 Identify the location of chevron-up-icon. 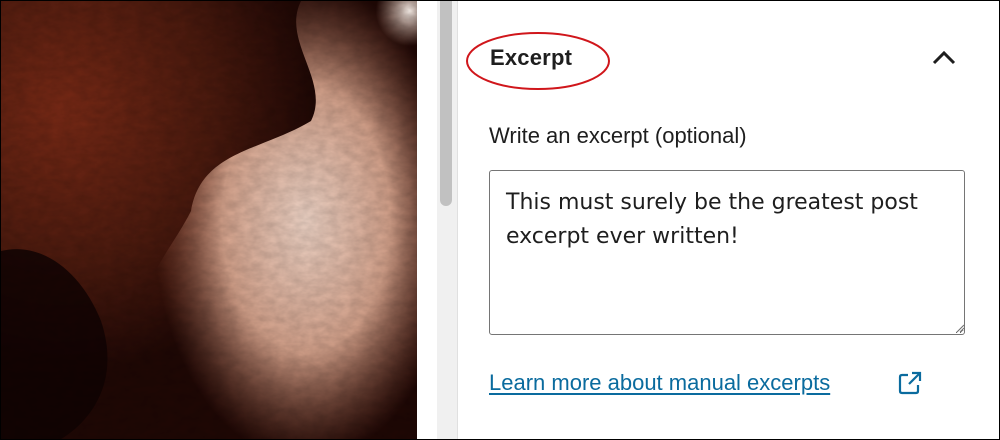
(944, 57).